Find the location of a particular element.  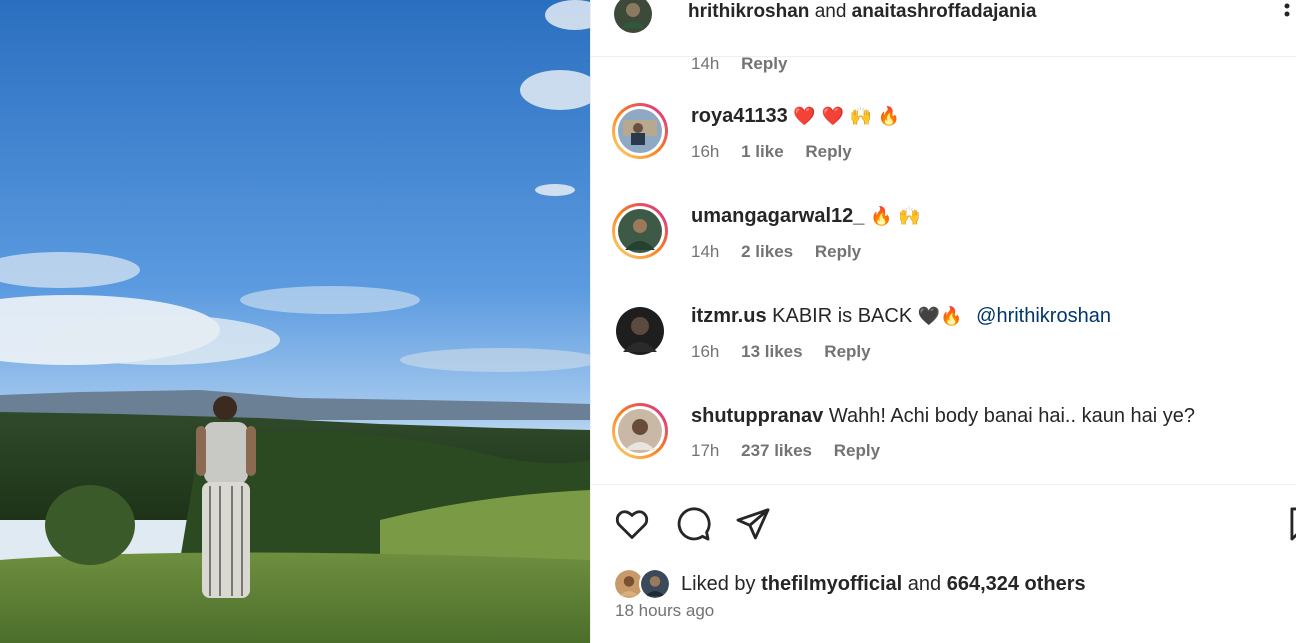

likes-count: 664,324 others is located at coordinates (1016, 584).